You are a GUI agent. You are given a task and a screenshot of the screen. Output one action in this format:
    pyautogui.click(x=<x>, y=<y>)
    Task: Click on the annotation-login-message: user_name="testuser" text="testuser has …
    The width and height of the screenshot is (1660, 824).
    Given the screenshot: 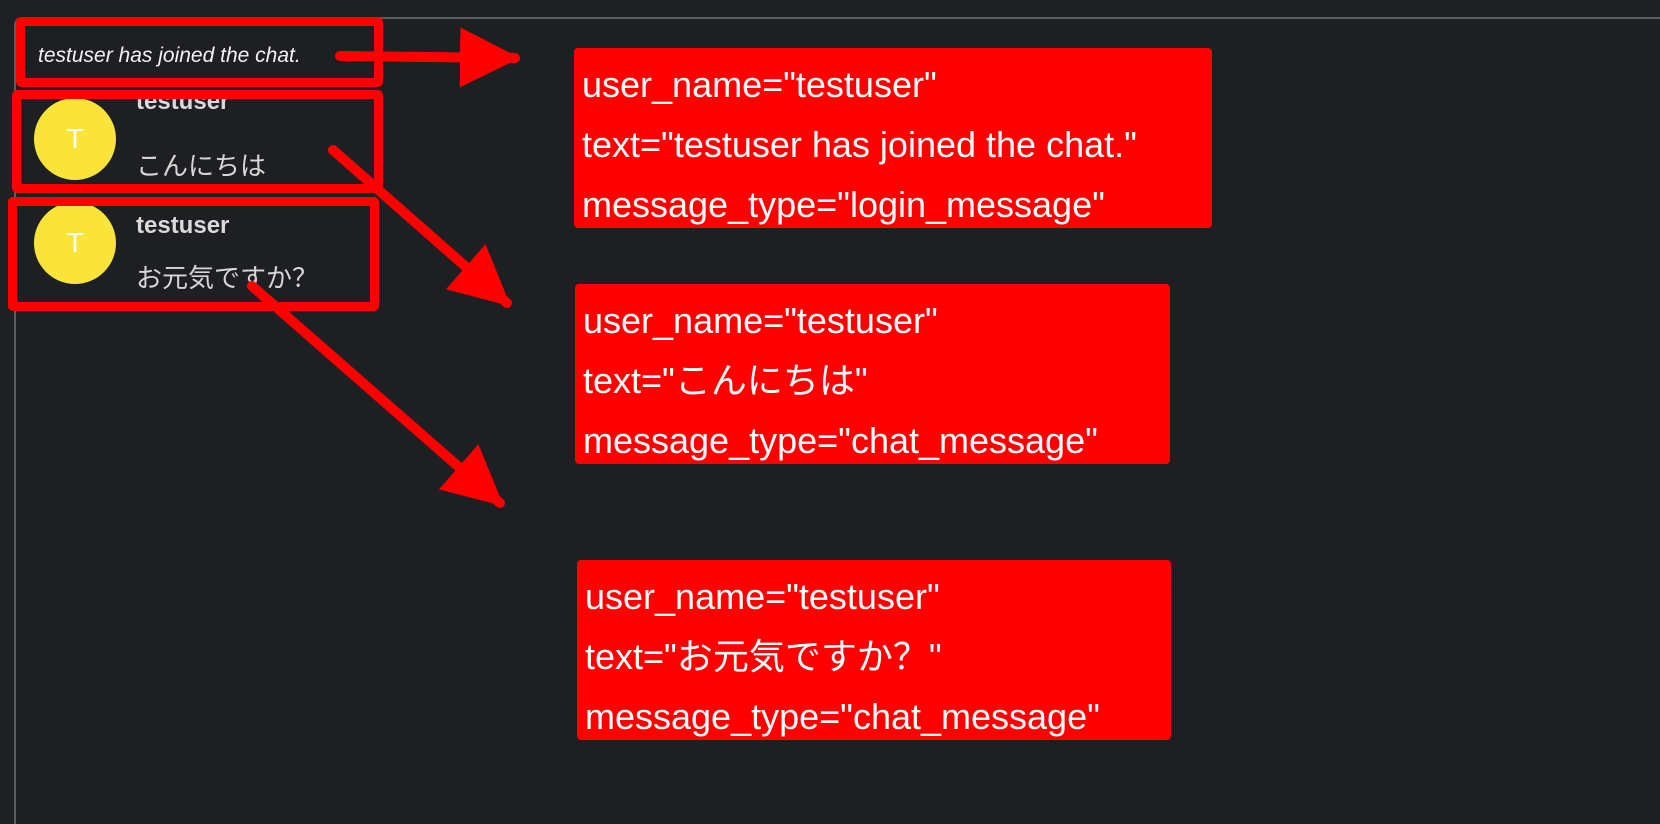 What is the action you would take?
    pyautogui.click(x=893, y=138)
    